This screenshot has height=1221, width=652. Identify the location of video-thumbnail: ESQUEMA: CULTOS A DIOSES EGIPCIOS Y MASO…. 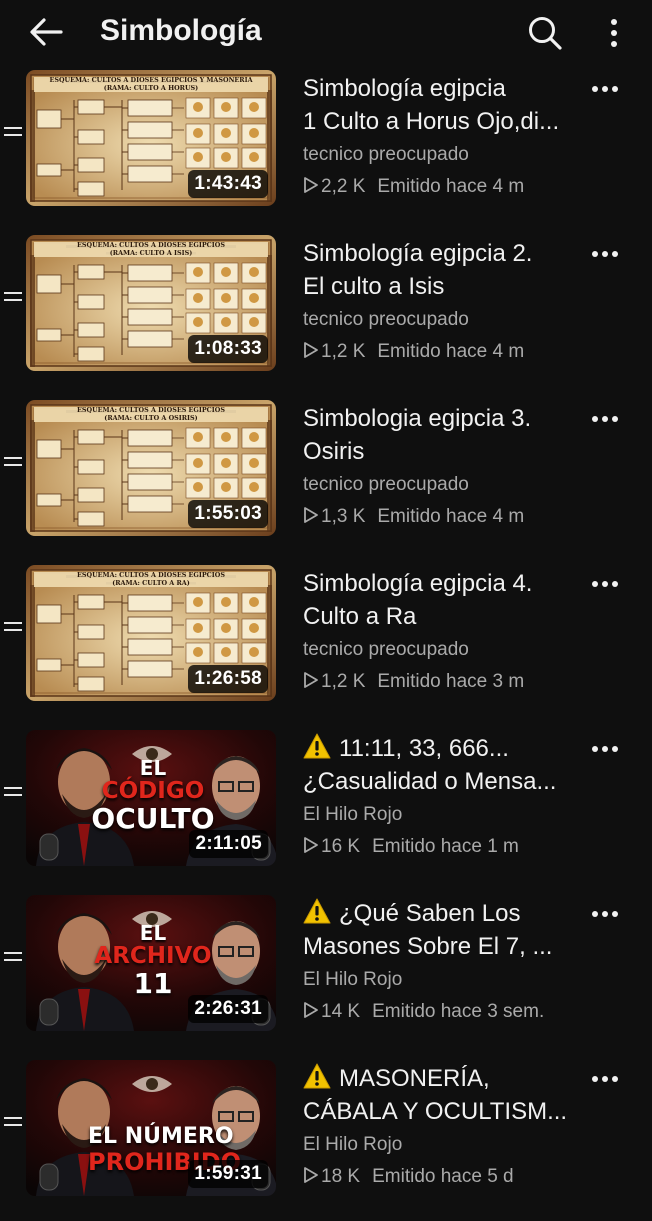
(151, 138).